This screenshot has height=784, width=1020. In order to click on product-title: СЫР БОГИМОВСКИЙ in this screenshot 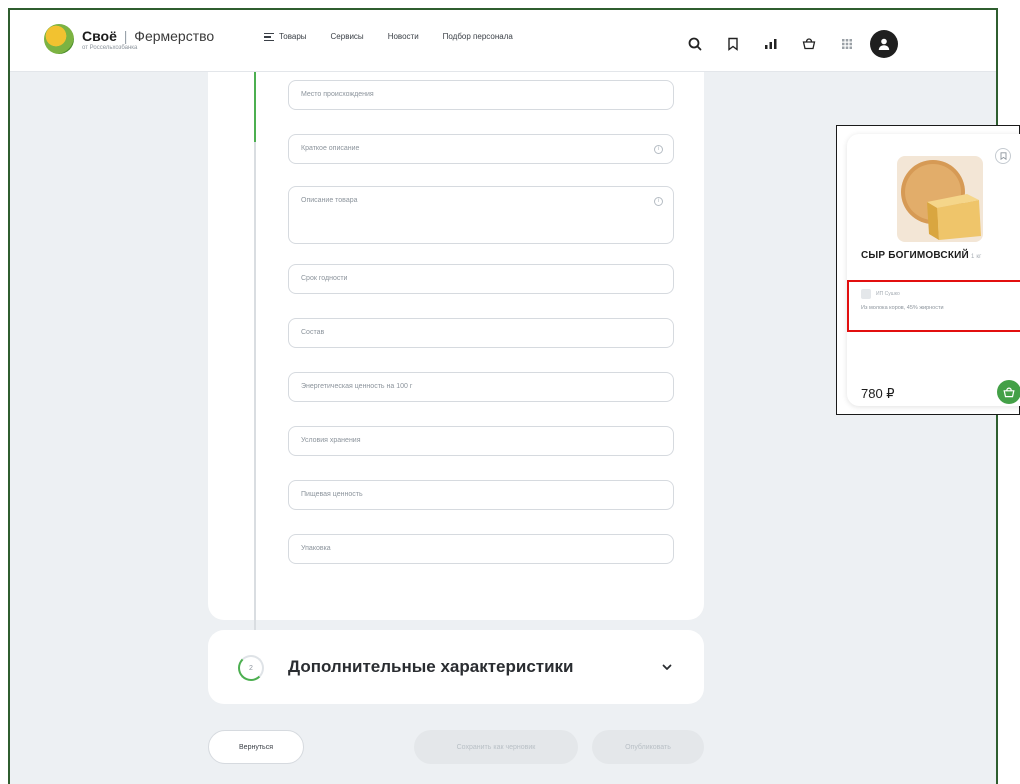, I will do `click(915, 255)`.